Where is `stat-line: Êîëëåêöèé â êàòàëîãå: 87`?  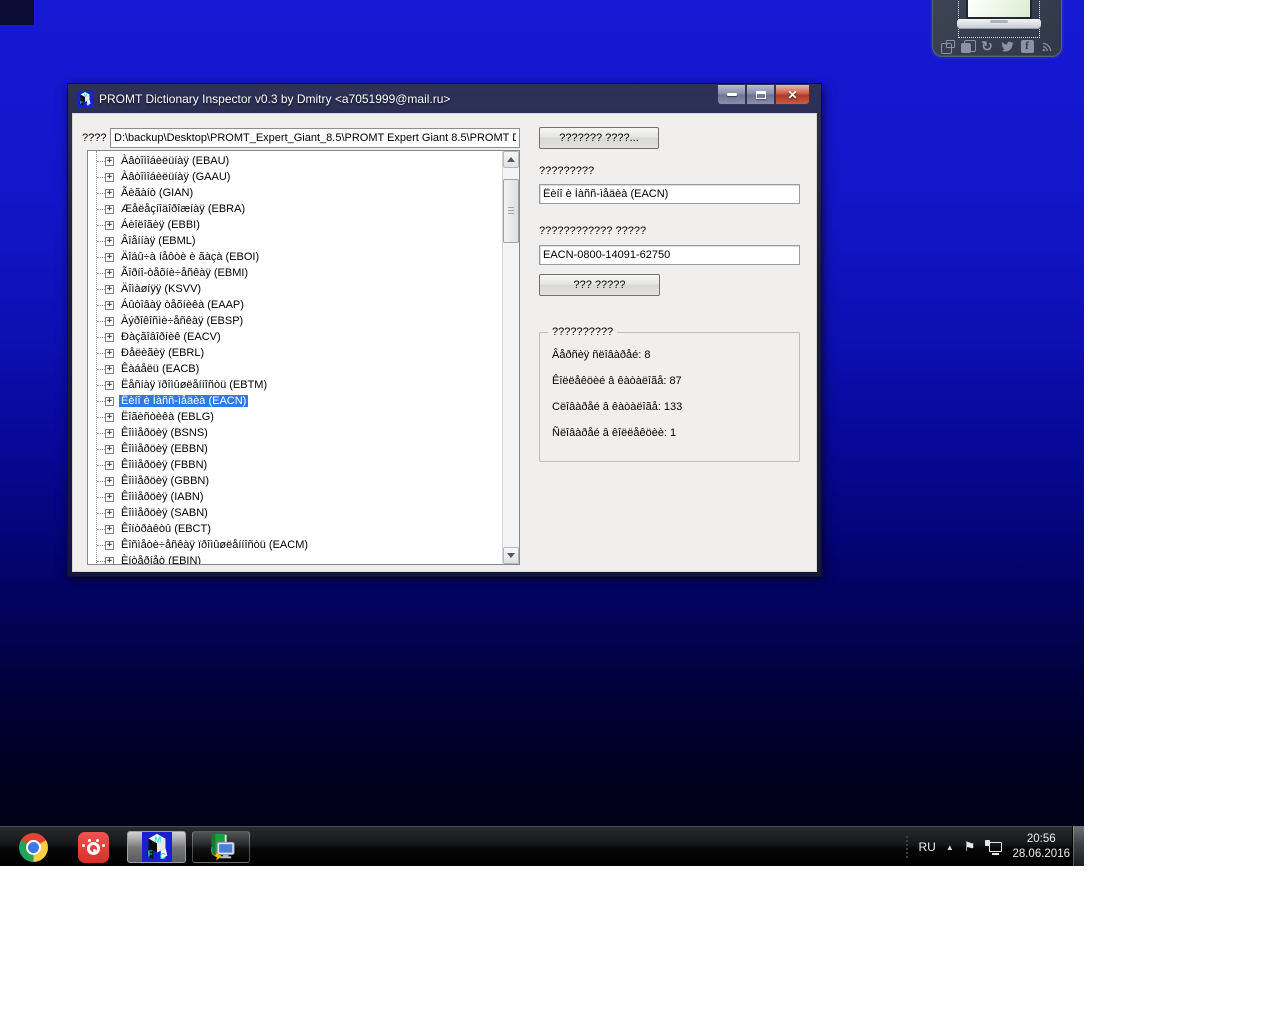
stat-line: Êîëëåêöèé â êàòàëîãå: 87 is located at coordinates (617, 381).